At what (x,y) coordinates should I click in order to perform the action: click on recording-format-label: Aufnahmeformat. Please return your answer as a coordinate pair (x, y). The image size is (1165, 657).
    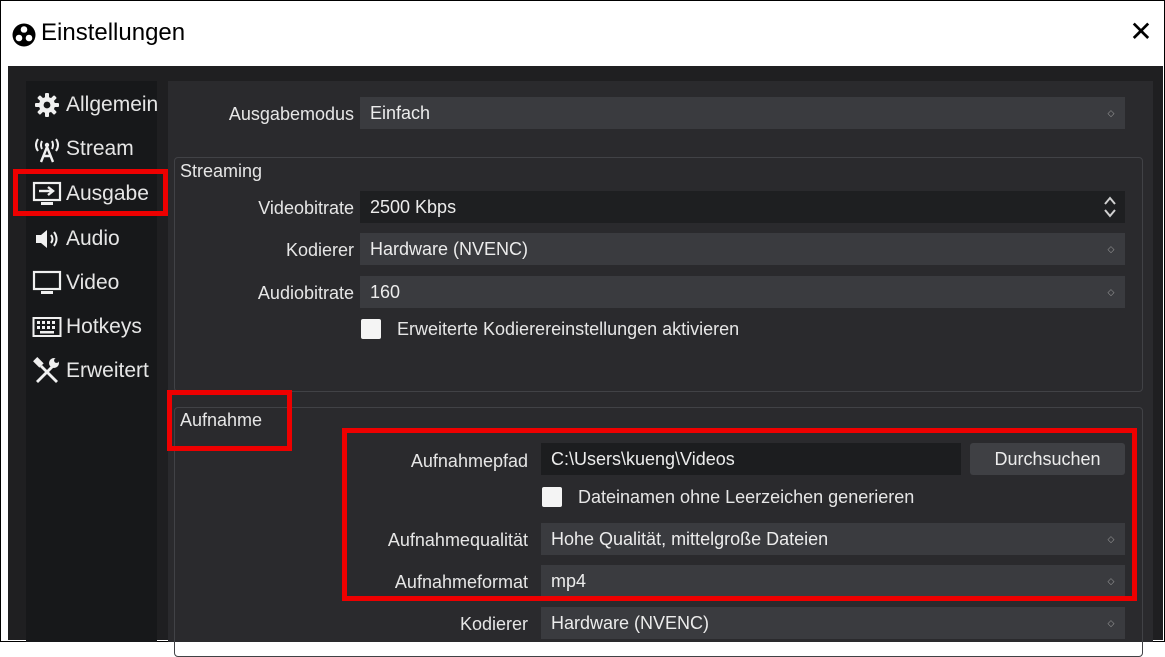
    Looking at the image, I should click on (461, 582).